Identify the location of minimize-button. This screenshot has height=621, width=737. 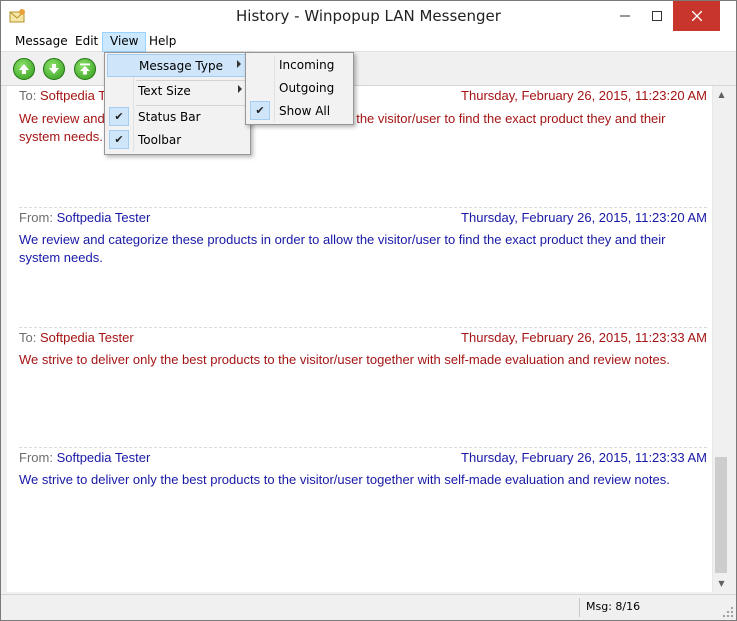
(624, 16).